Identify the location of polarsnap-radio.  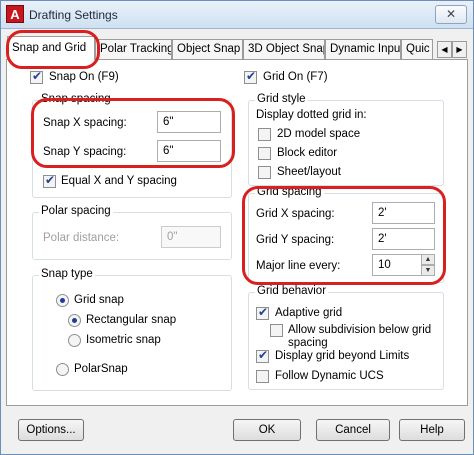
(62, 369).